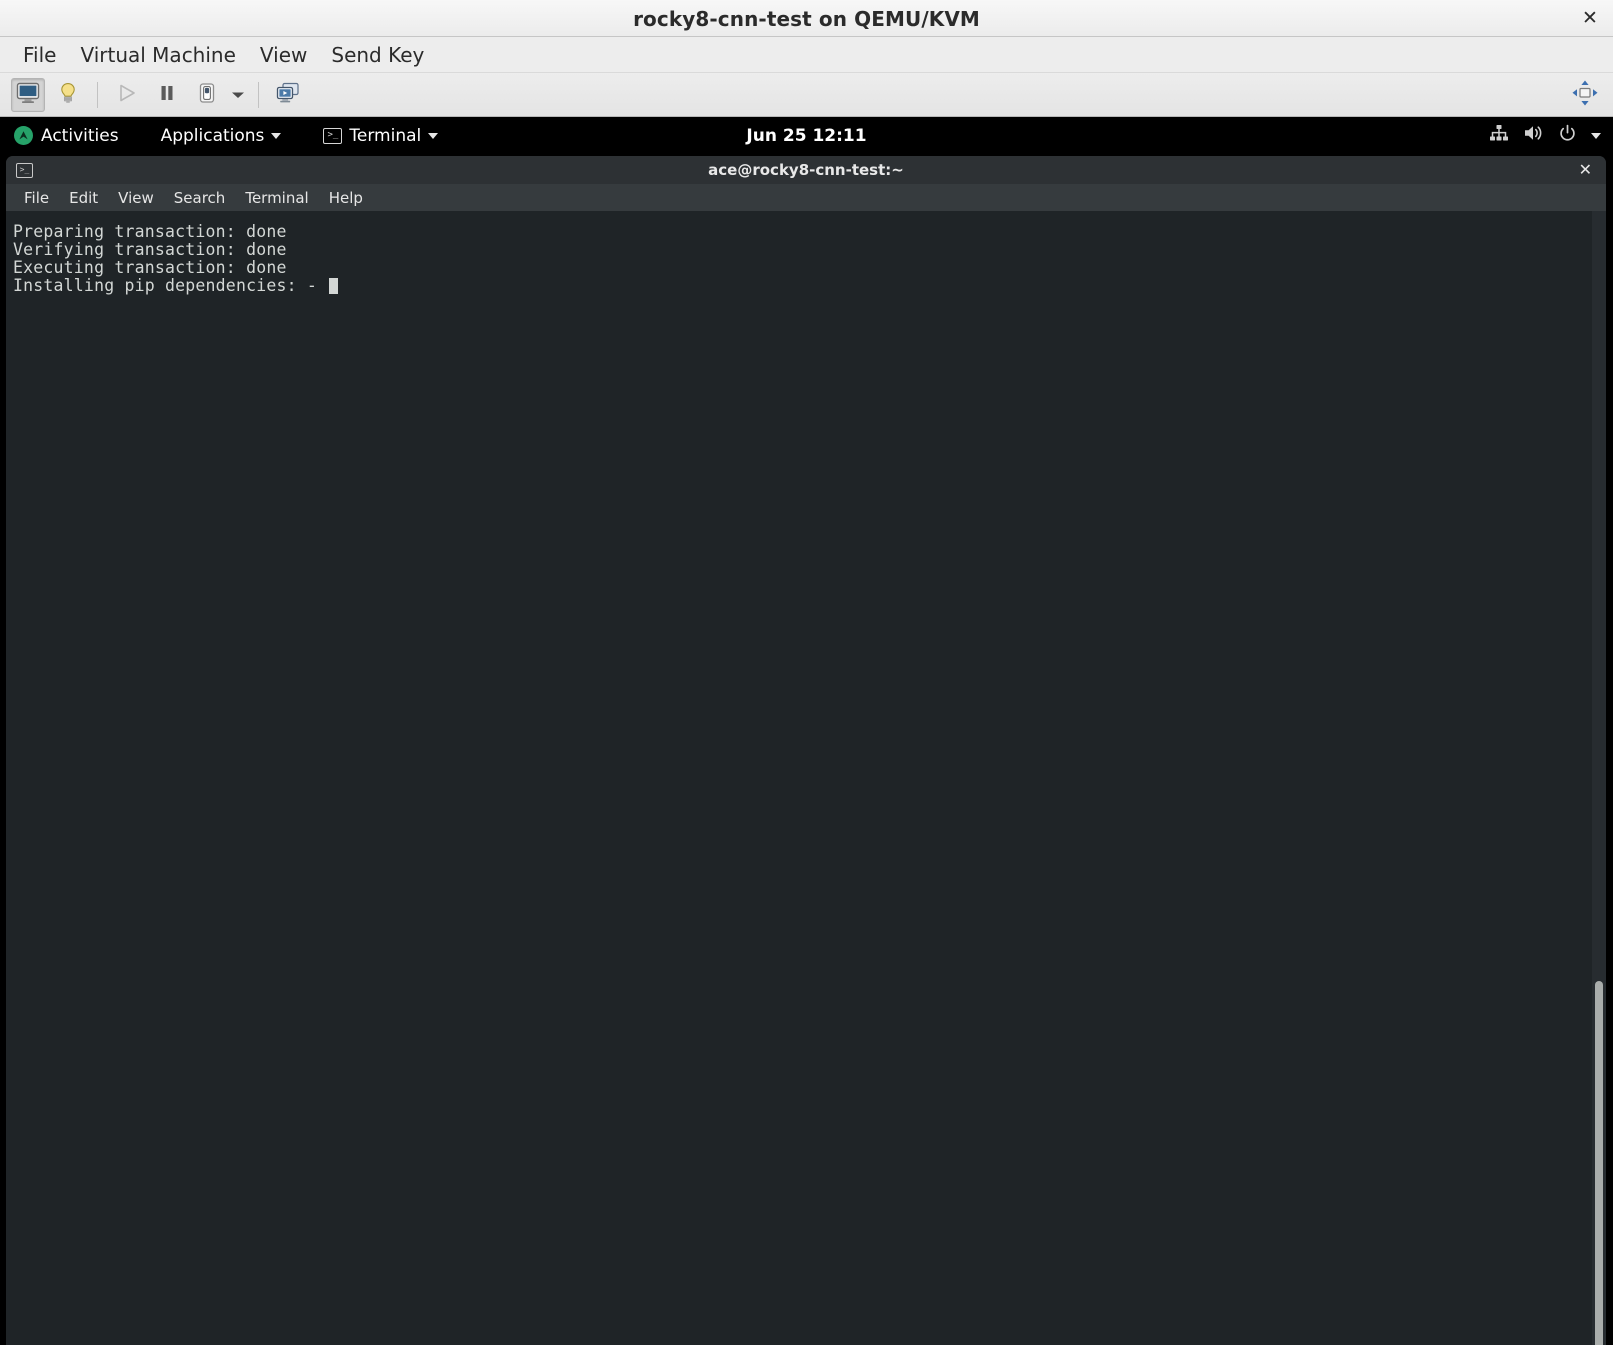 This screenshot has width=1613, height=1345. I want to click on toolbar, so click(806, 95).